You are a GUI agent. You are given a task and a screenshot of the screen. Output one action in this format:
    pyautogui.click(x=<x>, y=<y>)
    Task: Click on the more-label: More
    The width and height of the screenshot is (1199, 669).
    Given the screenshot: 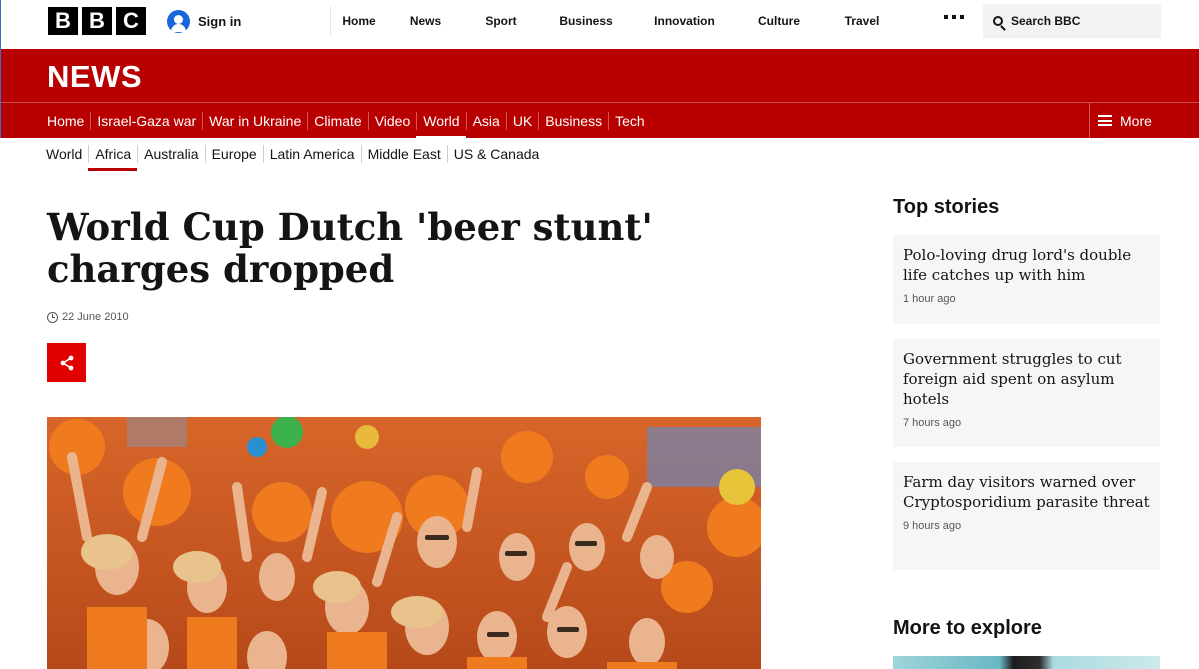 What is the action you would take?
    pyautogui.click(x=1136, y=120)
    